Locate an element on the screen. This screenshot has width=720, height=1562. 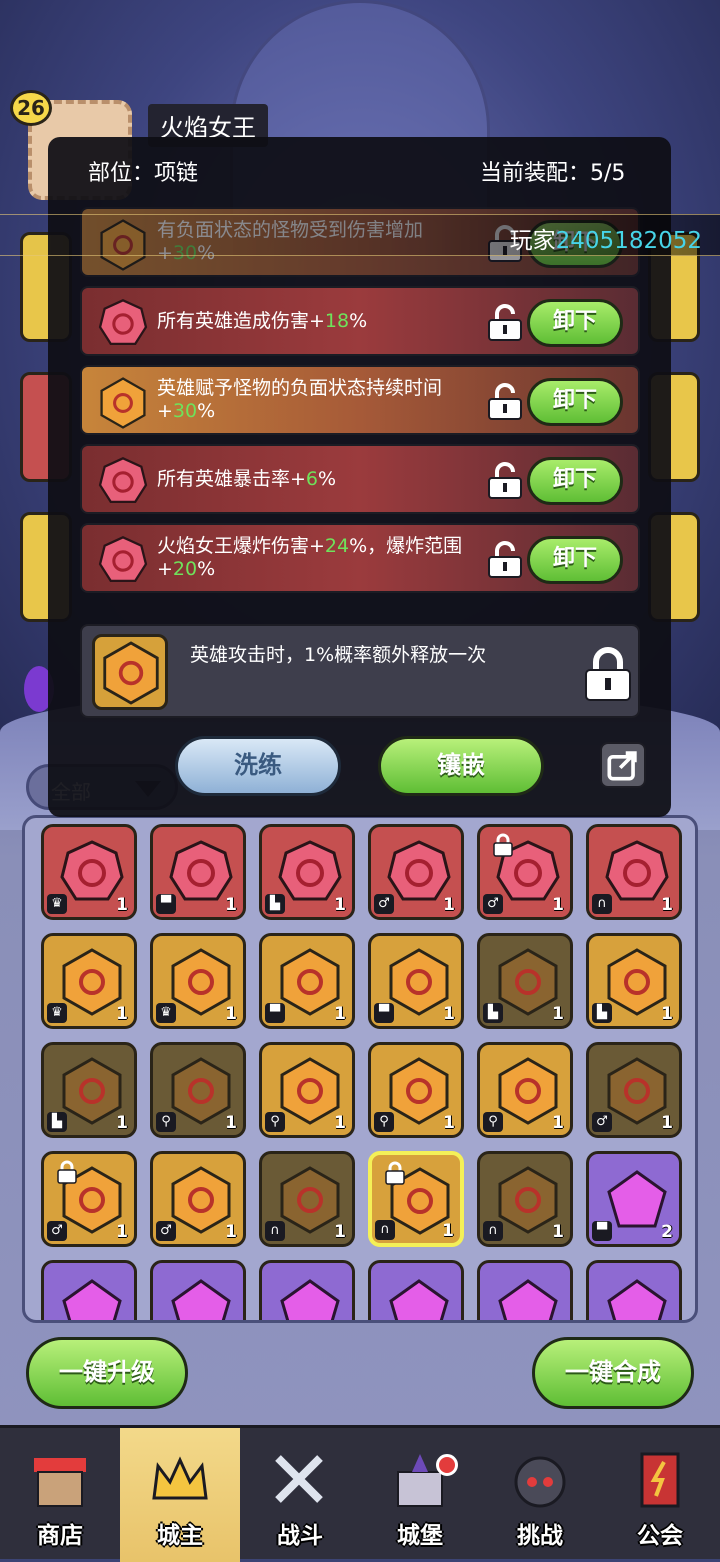
gem-slot-bar: 所有英雄造成伤害+18% 卸下 is located at coordinates (360, 321).